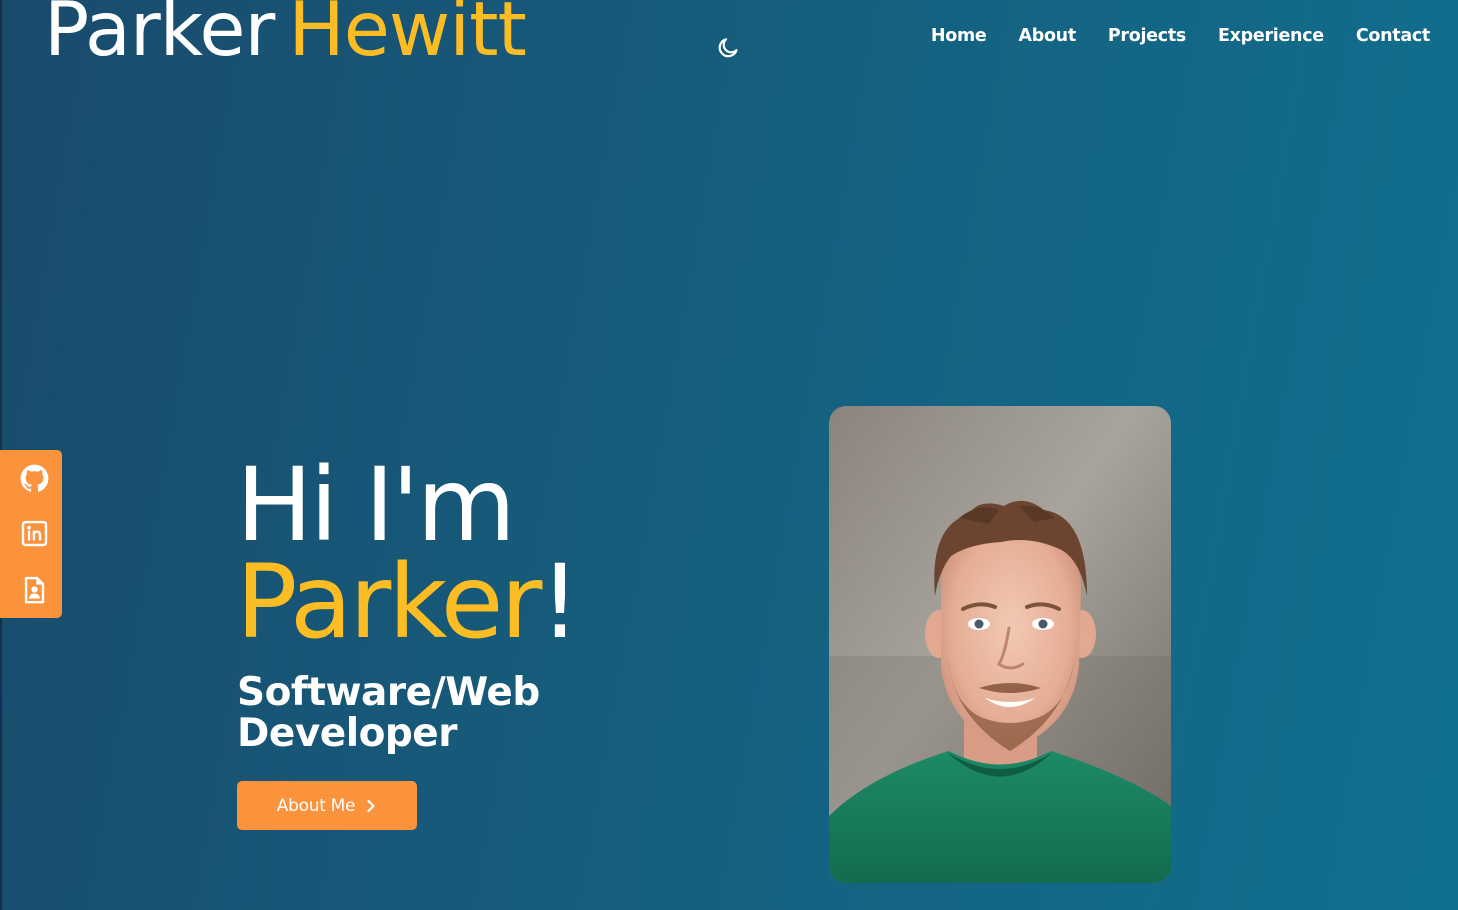 This screenshot has height=910, width=1458. Describe the element at coordinates (316, 805) in the screenshot. I see `about-me-button-label: About Me` at that location.